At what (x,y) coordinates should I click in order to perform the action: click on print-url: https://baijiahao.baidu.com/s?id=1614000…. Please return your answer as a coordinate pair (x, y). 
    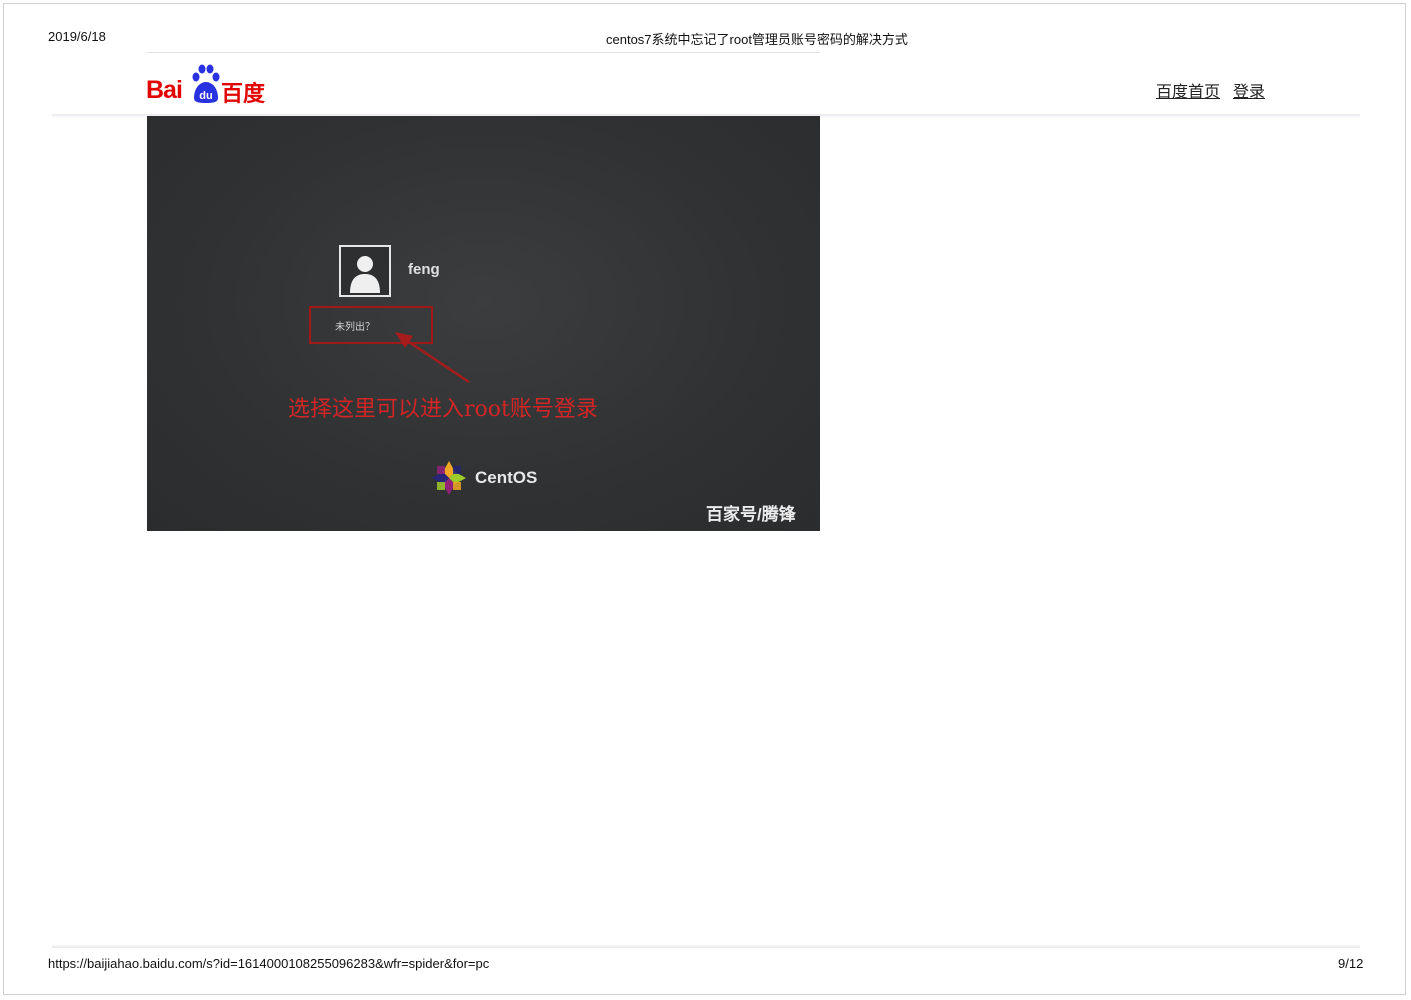
    Looking at the image, I should click on (269, 963).